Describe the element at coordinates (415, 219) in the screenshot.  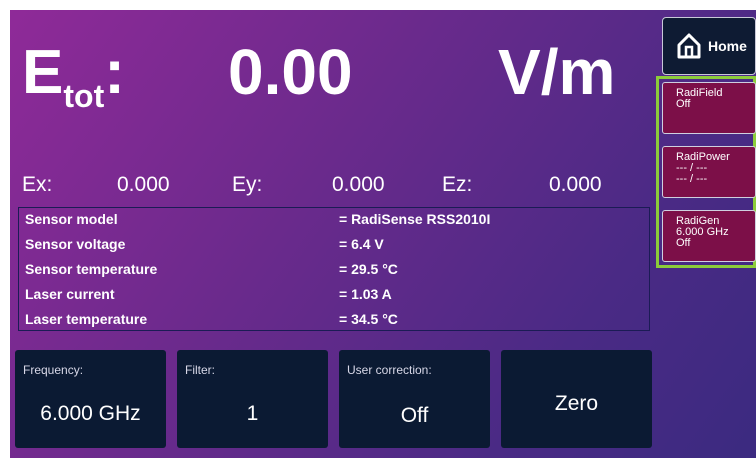
I see `info-value: = RadiSense RSS2010I` at that location.